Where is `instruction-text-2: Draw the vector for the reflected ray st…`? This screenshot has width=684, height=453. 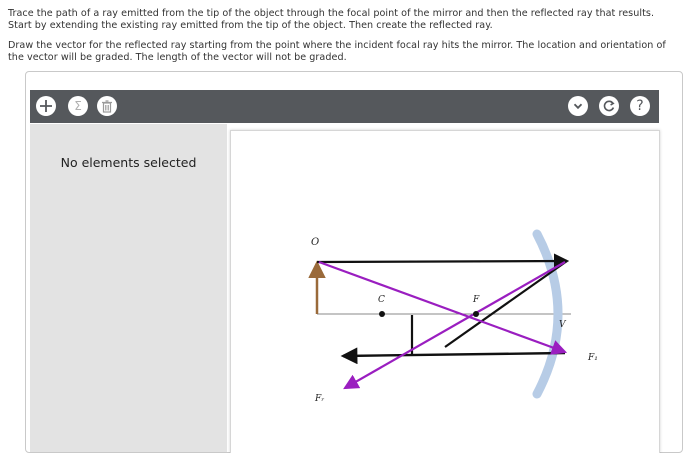 instruction-text-2: Draw the vector for the reflected ray st… is located at coordinates (337, 51).